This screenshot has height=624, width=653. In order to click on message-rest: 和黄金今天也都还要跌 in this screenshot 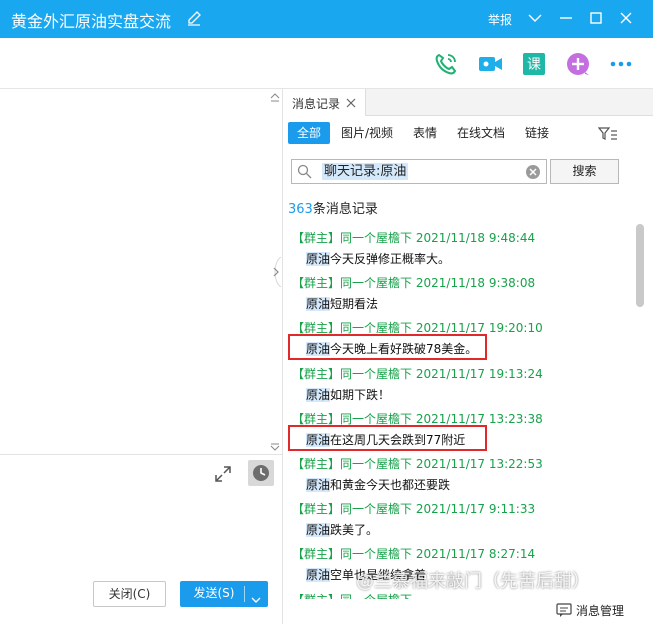, I will do `click(390, 485)`.